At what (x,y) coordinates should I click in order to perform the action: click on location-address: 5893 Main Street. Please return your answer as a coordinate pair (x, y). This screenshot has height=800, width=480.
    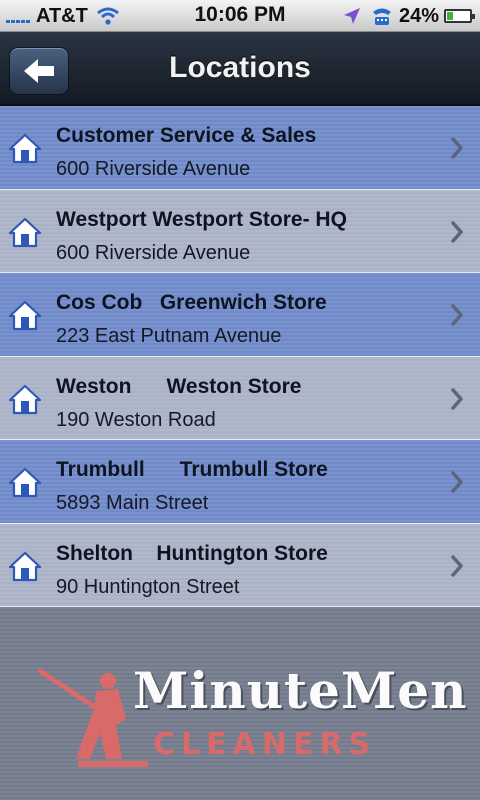
    Looking at the image, I should click on (132, 503).